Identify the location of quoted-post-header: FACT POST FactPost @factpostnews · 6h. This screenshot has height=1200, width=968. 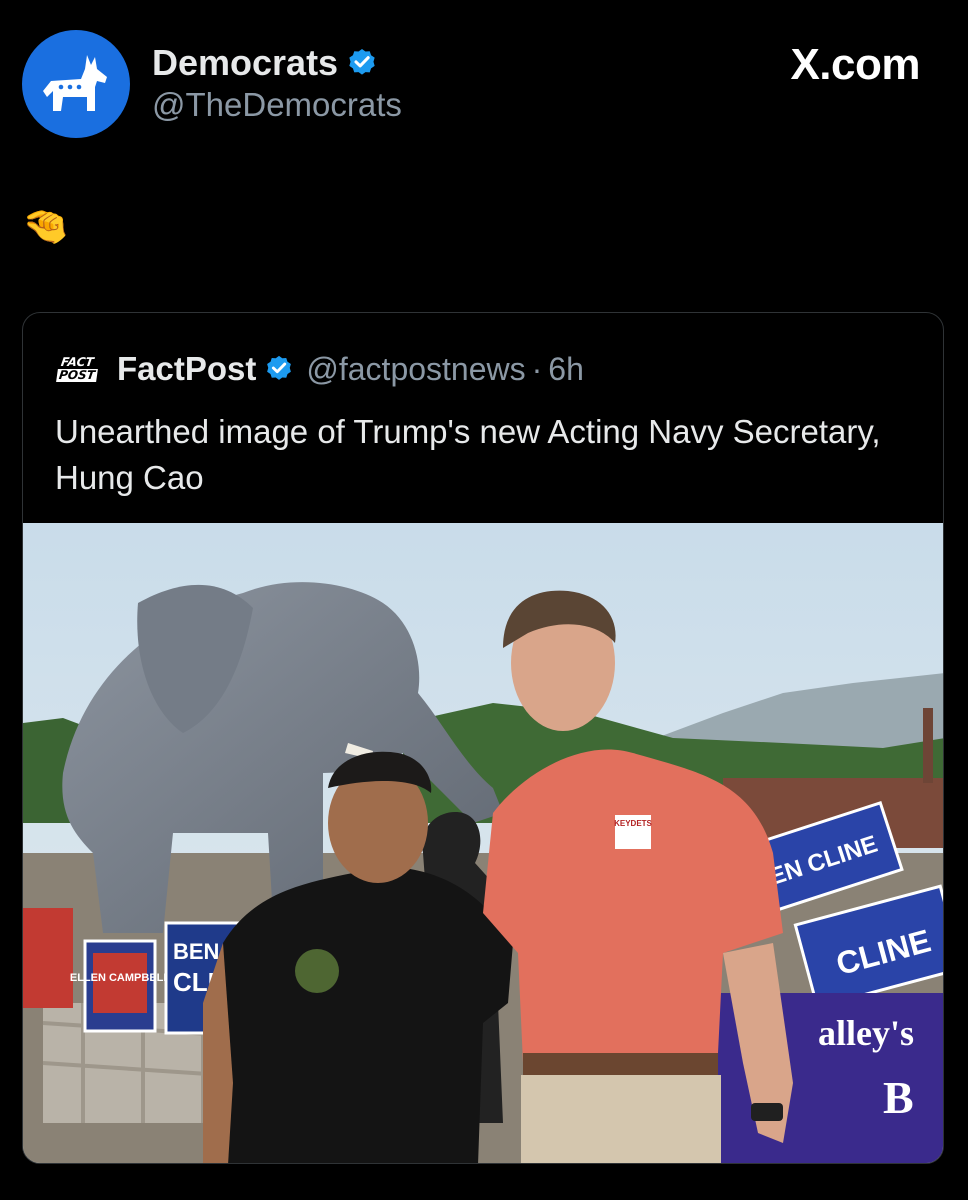
(320, 369).